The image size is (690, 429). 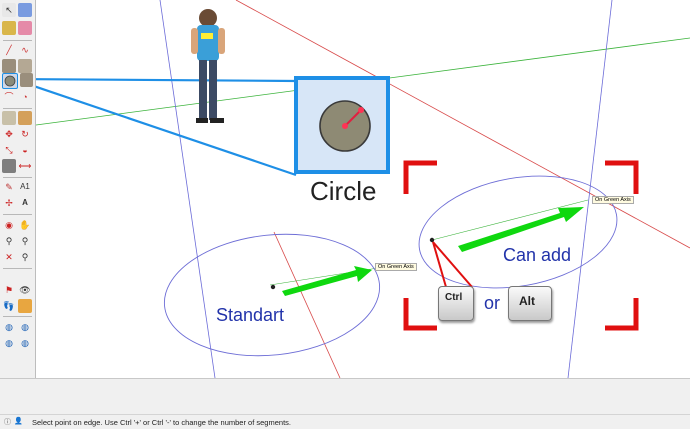 I want to click on tape-measure-icon, so click(x=9, y=166).